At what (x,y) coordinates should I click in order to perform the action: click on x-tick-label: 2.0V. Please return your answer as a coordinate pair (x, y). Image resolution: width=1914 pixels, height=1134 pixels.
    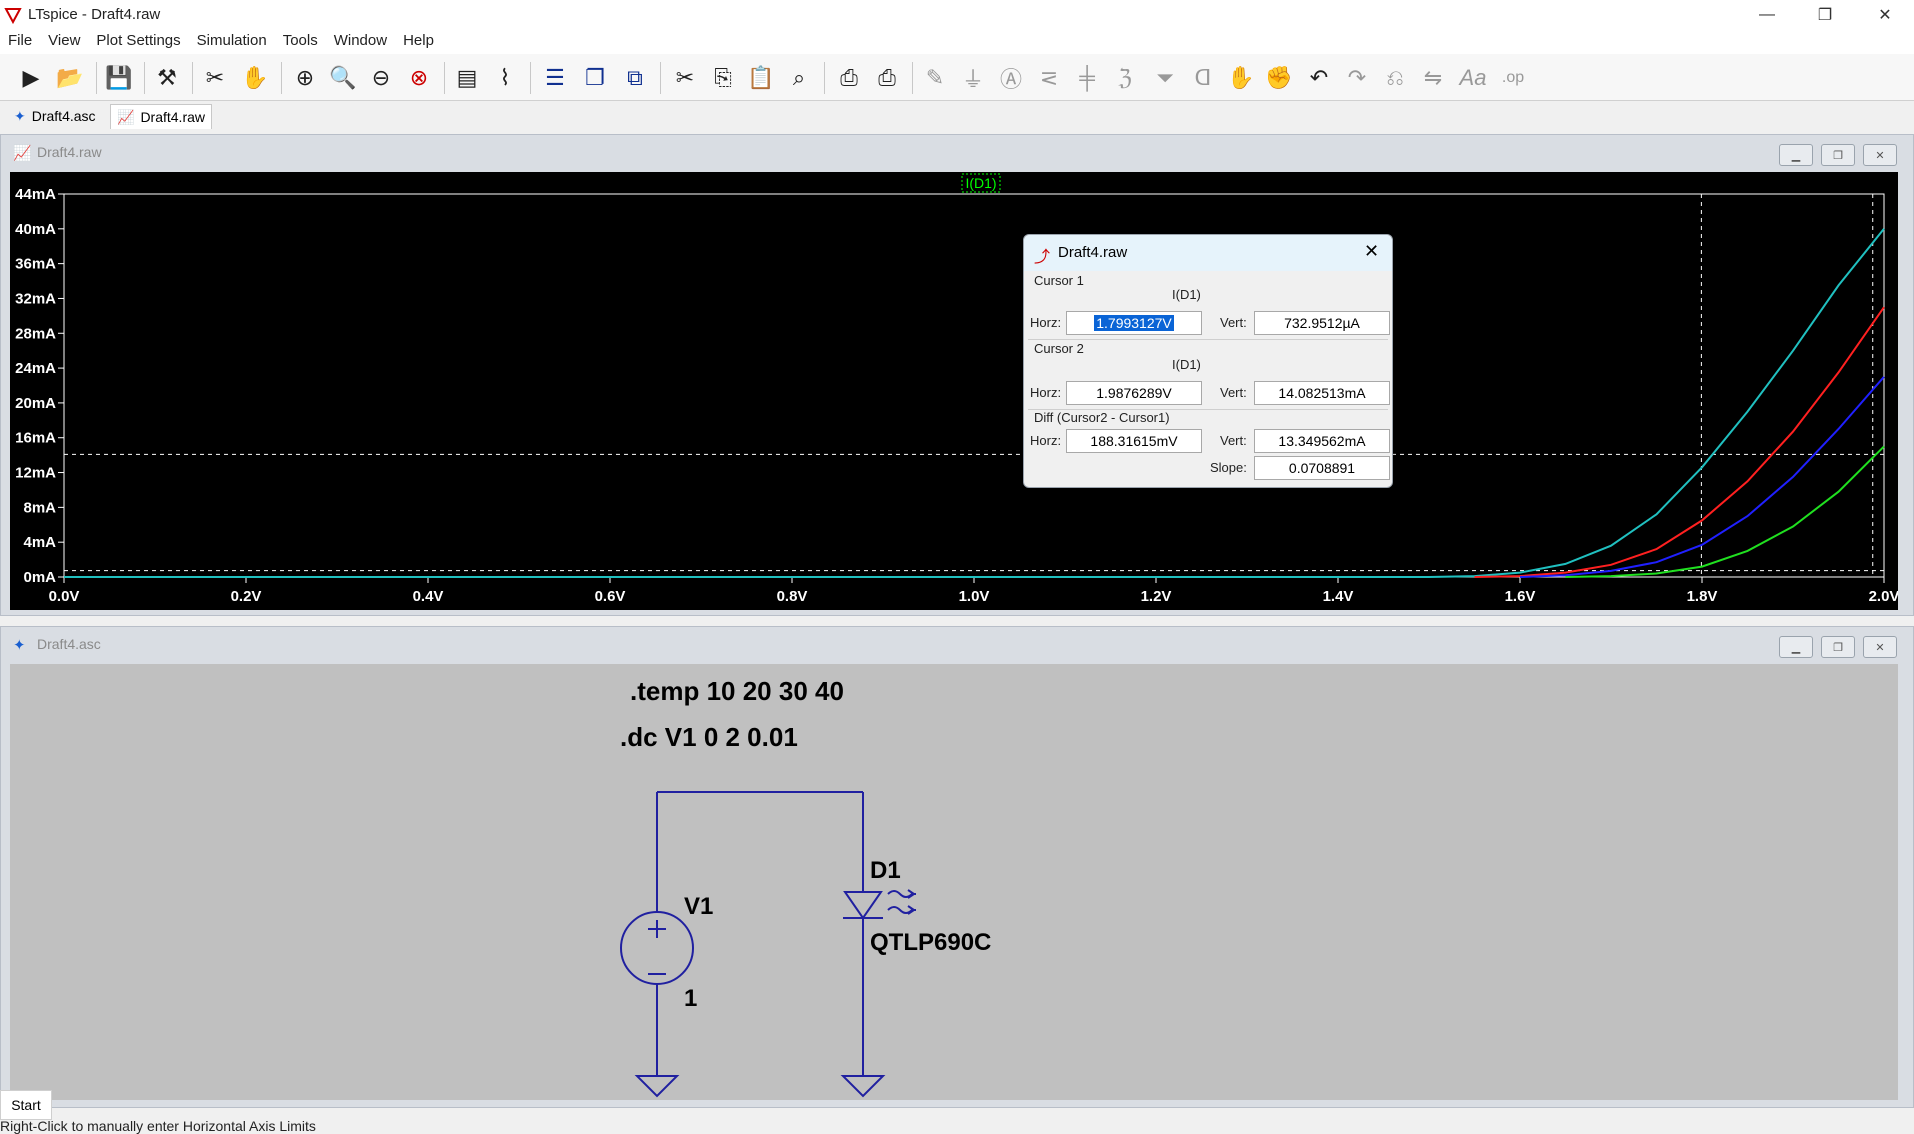
    Looking at the image, I should click on (1884, 596).